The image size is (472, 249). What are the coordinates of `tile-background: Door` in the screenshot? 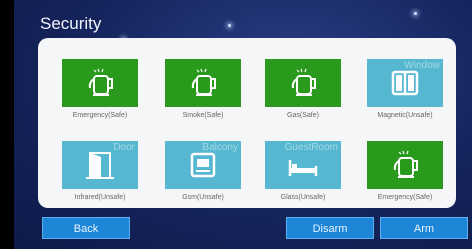 It's located at (100, 165).